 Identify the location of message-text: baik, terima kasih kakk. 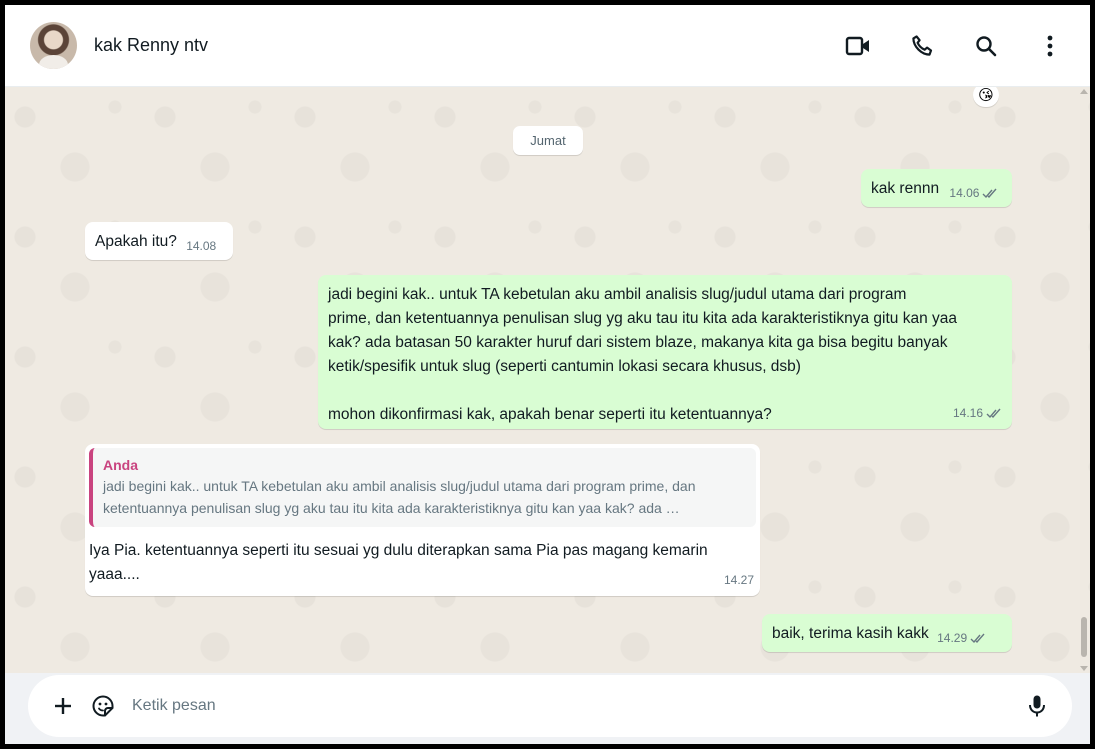
(850, 633).